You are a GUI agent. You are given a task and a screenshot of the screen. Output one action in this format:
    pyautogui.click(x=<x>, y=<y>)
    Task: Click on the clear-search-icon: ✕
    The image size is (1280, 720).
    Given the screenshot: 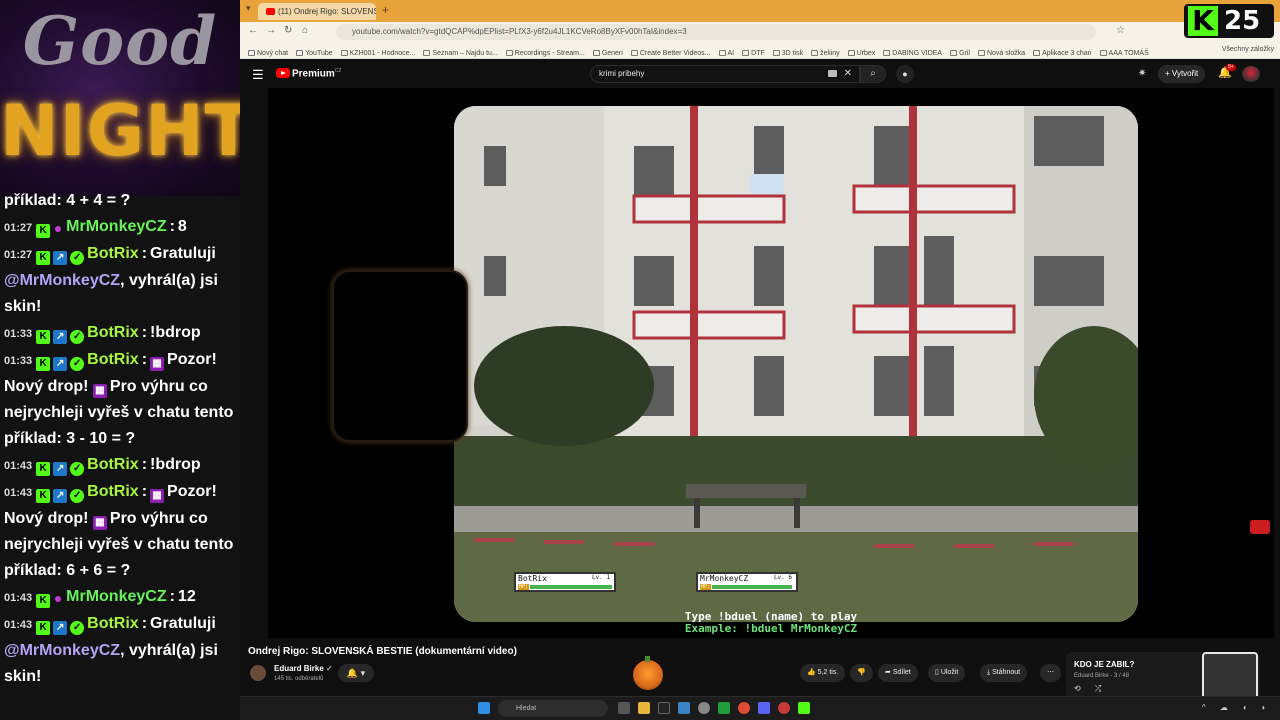 What is the action you would take?
    pyautogui.click(x=848, y=74)
    